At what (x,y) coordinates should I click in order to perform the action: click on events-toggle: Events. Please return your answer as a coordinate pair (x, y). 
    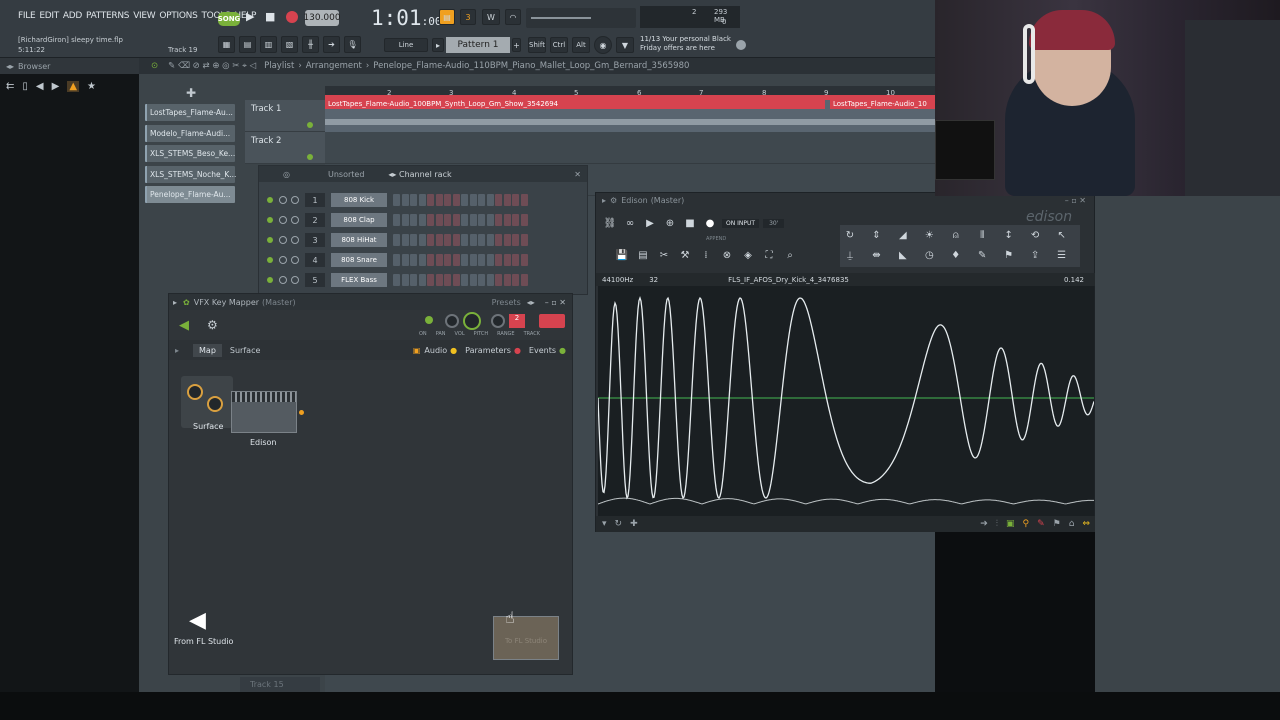
    Looking at the image, I should click on (542, 350).